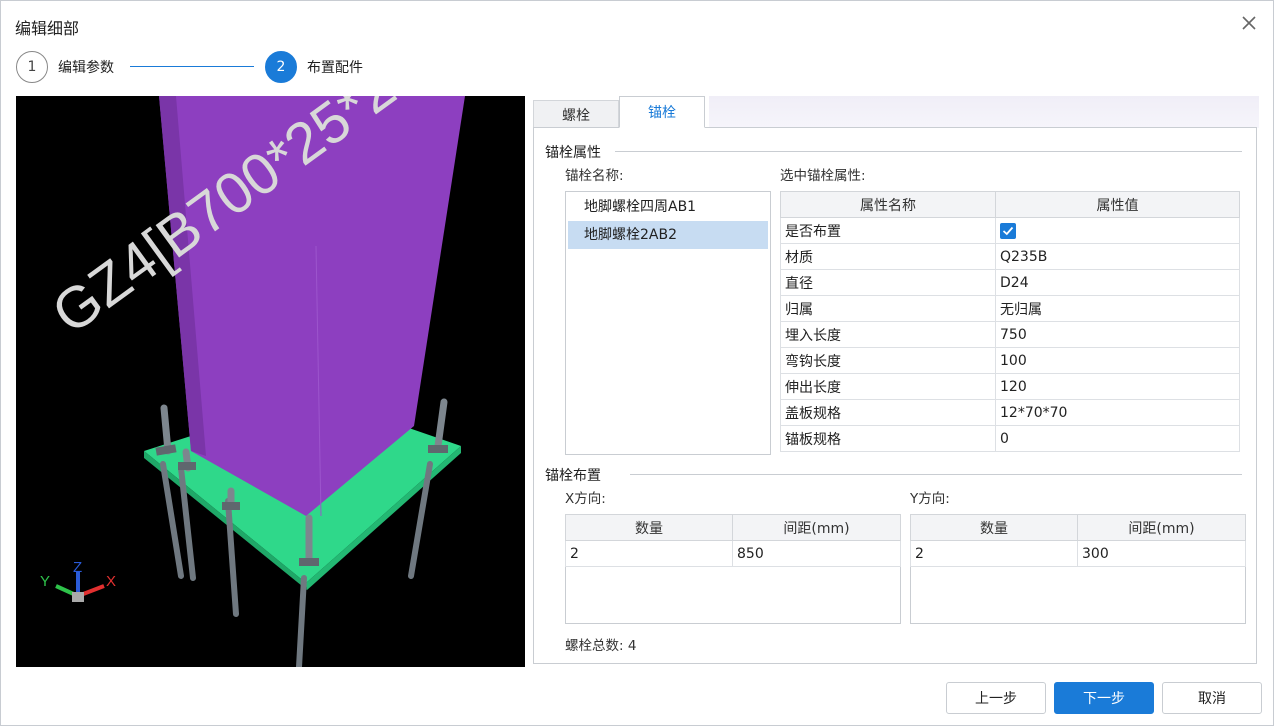  Describe the element at coordinates (1104, 698) in the screenshot. I see `next-step-button: 下一步` at that location.